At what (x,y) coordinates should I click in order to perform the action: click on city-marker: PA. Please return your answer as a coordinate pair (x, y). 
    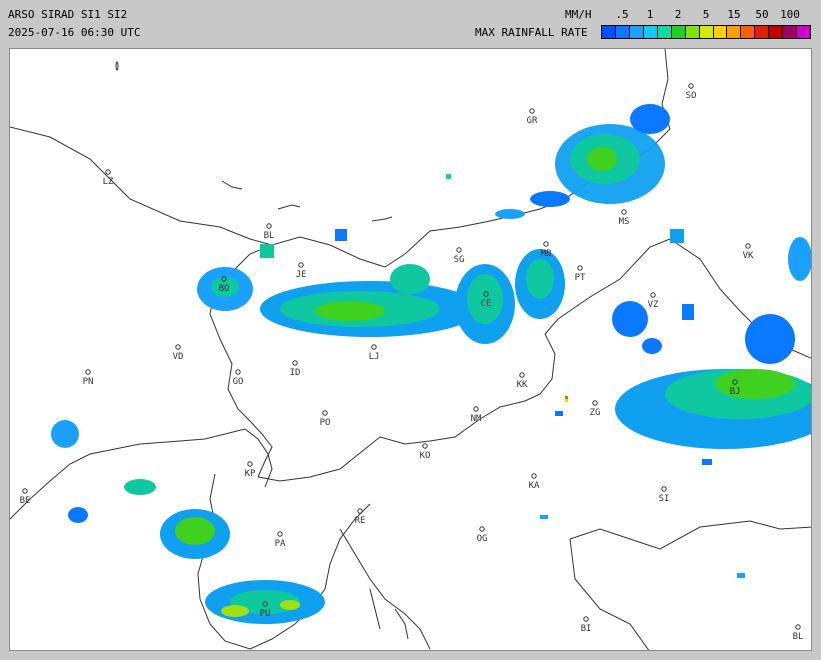
    Looking at the image, I should click on (280, 540).